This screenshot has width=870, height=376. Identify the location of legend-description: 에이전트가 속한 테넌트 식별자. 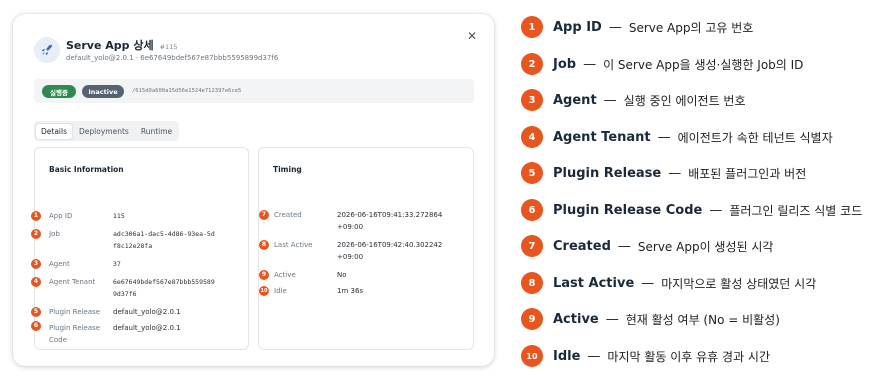
(755, 137).